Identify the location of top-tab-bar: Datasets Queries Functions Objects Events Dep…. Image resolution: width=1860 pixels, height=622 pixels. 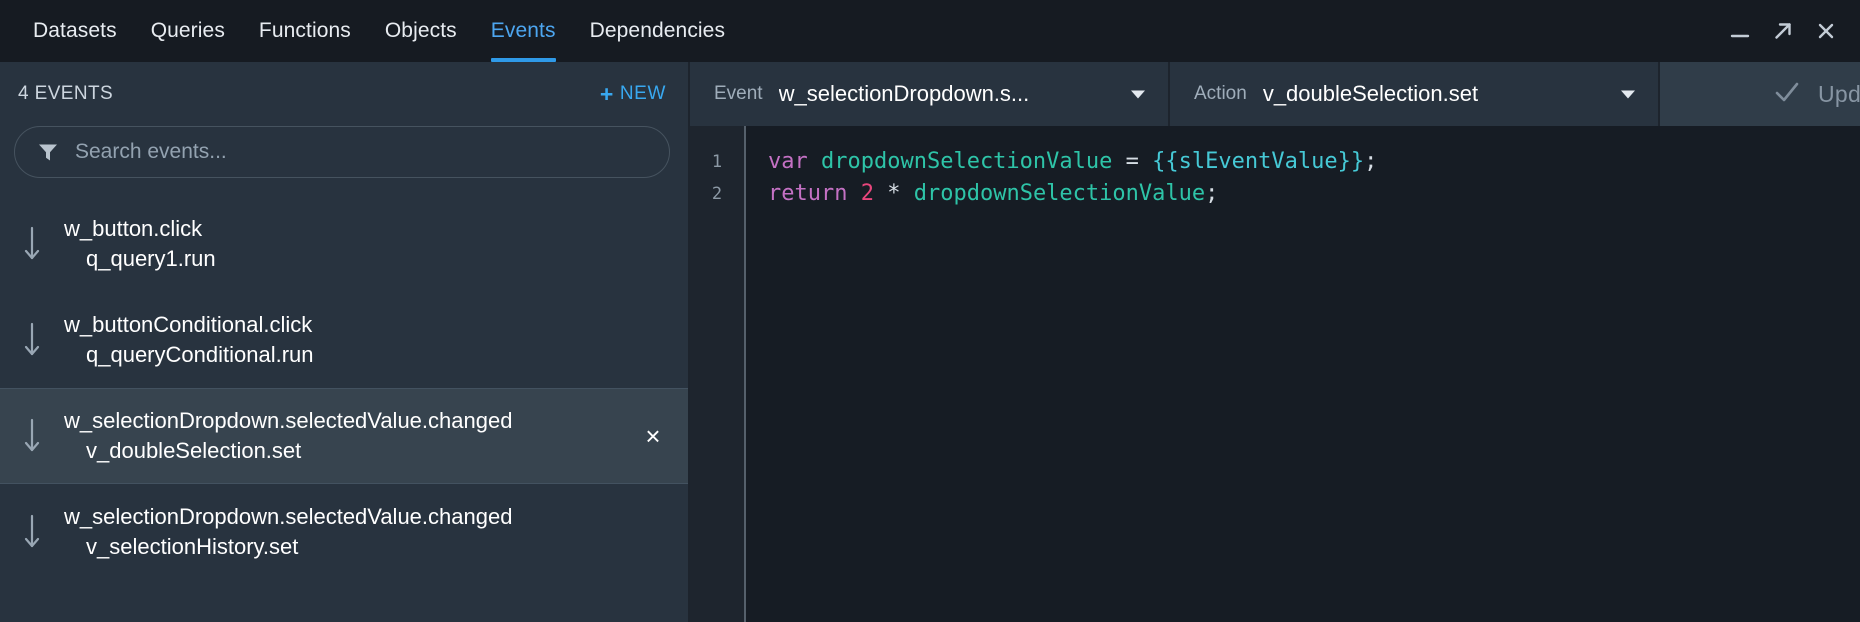
(930, 31).